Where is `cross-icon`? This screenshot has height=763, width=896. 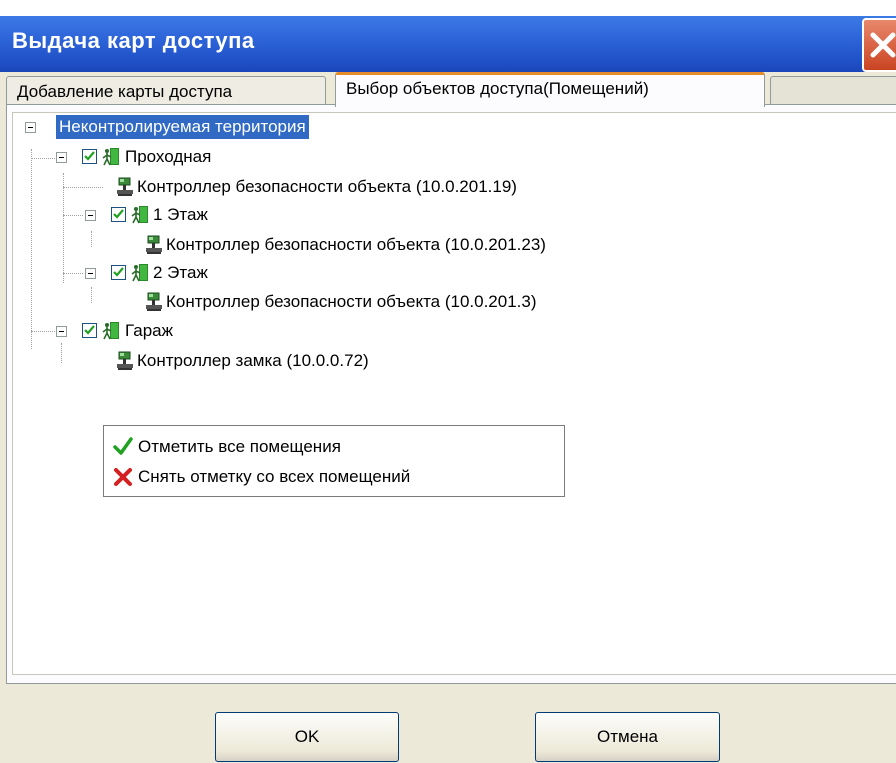 cross-icon is located at coordinates (123, 477).